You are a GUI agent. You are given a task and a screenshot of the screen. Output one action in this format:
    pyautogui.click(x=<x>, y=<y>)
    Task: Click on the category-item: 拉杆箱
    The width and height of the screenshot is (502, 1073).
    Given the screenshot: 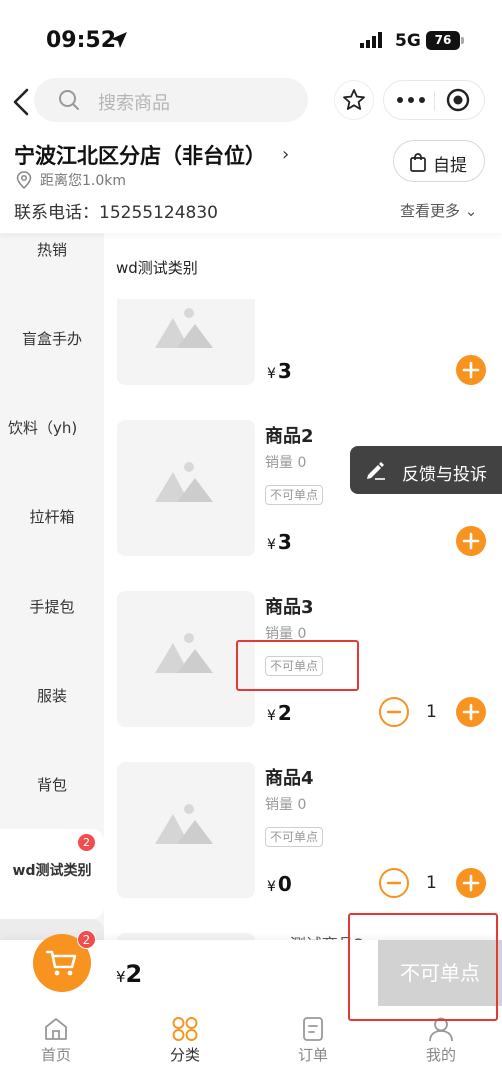 What is the action you would take?
    pyautogui.click(x=52, y=516)
    